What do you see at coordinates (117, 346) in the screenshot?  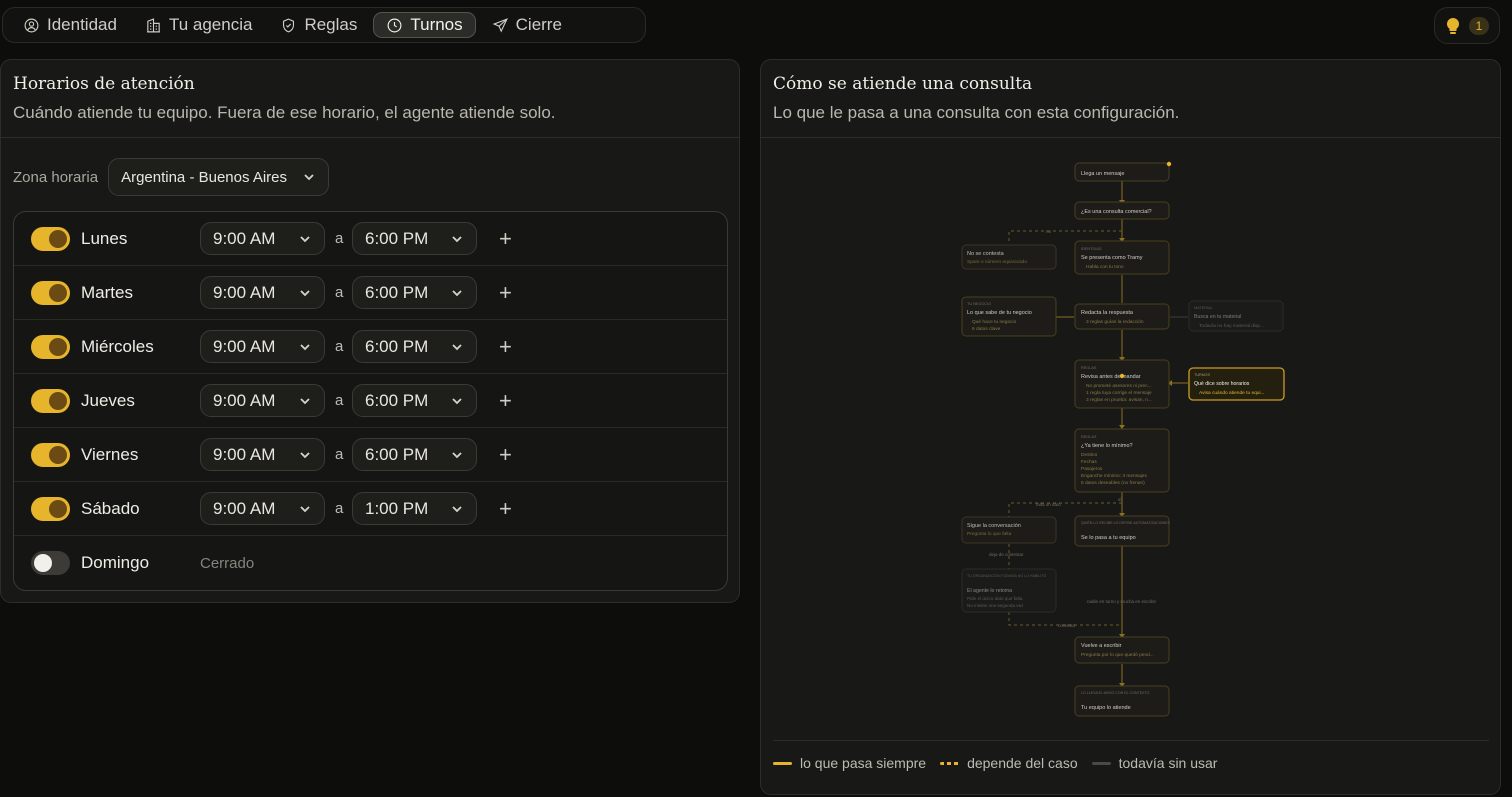 I see `day-name: Miércoles` at bounding box center [117, 346].